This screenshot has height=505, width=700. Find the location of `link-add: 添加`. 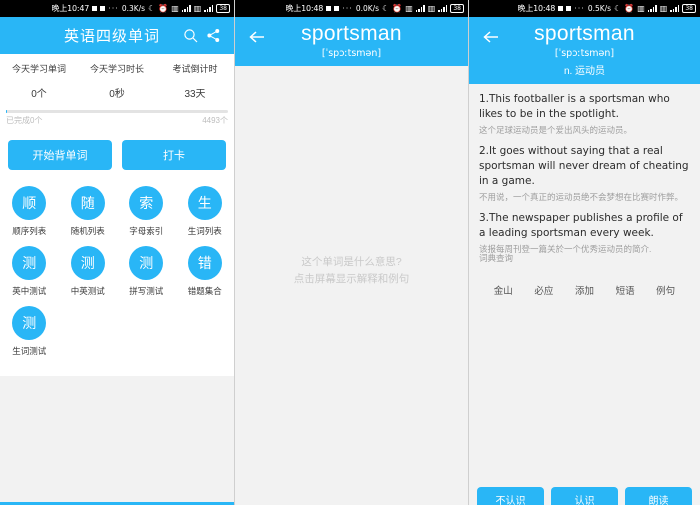

link-add: 添加 is located at coordinates (584, 290).